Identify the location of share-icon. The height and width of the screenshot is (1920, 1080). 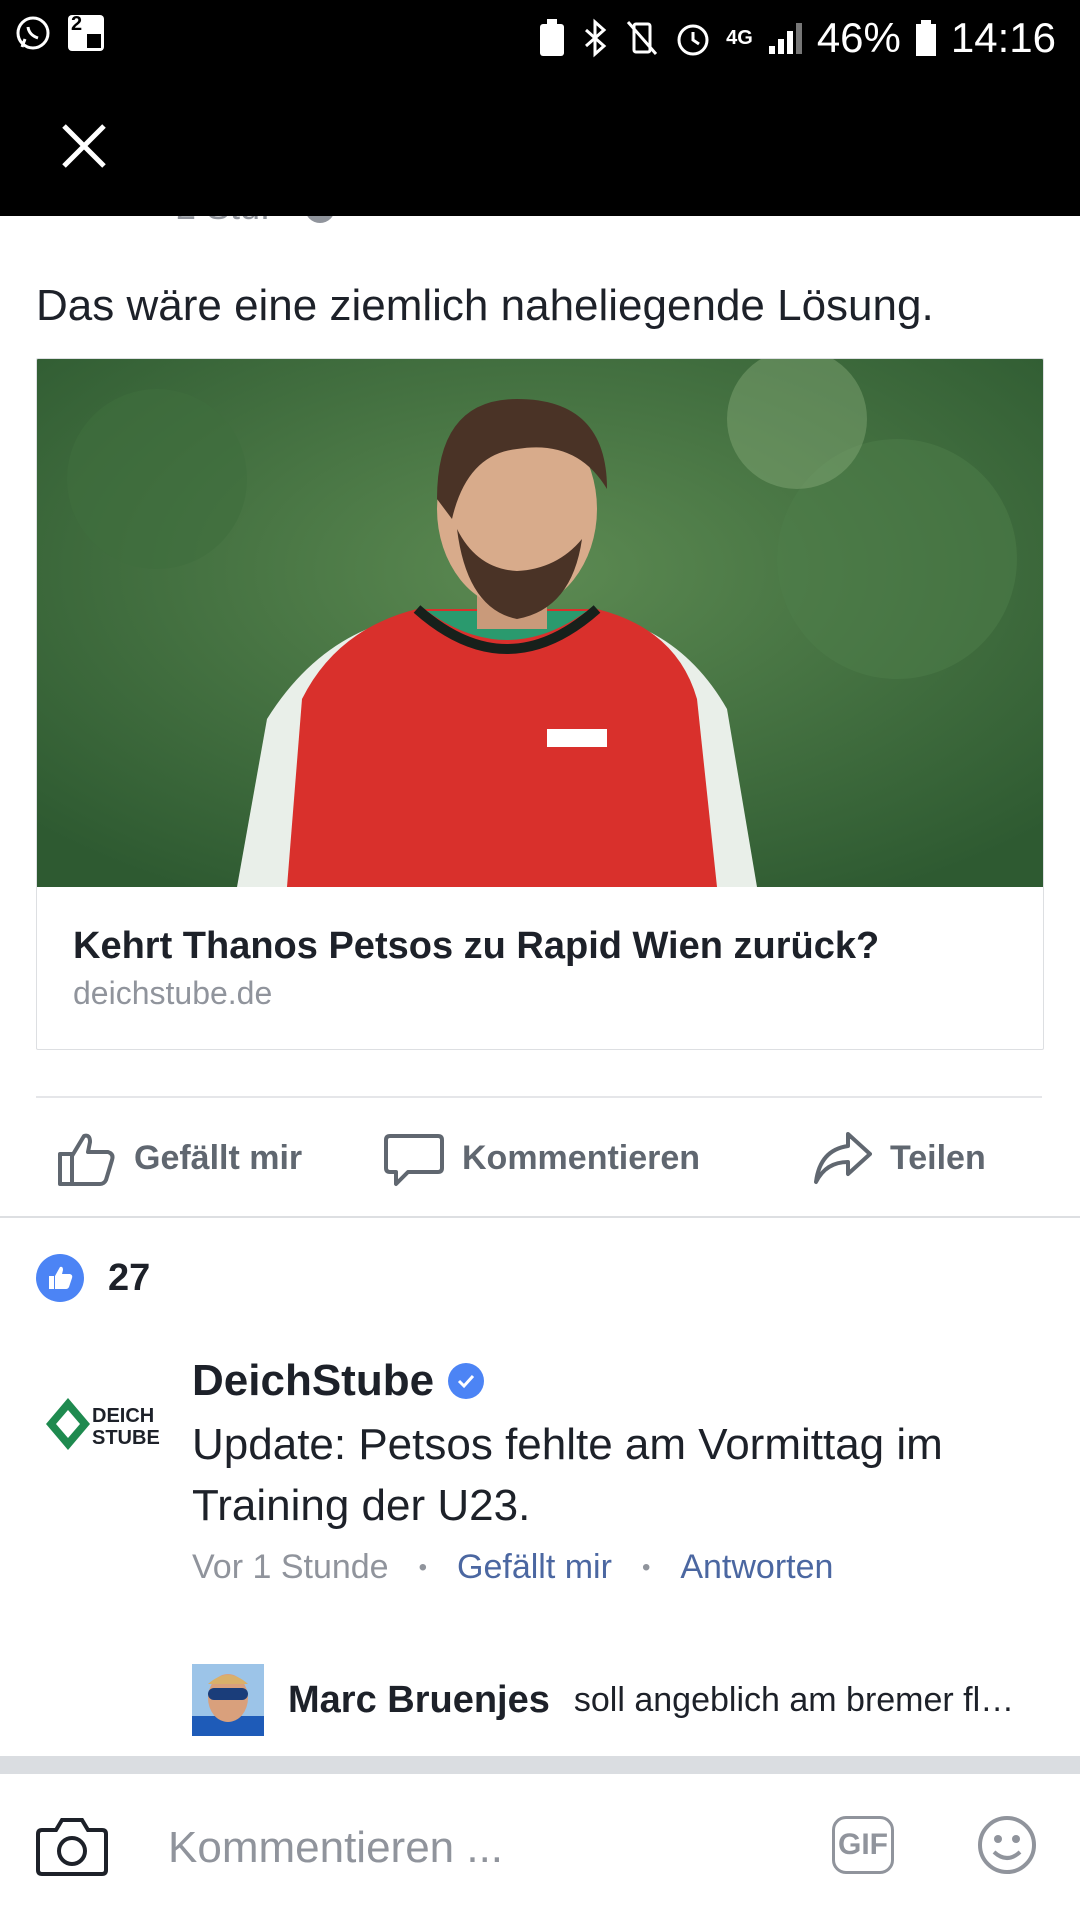
(843, 1158).